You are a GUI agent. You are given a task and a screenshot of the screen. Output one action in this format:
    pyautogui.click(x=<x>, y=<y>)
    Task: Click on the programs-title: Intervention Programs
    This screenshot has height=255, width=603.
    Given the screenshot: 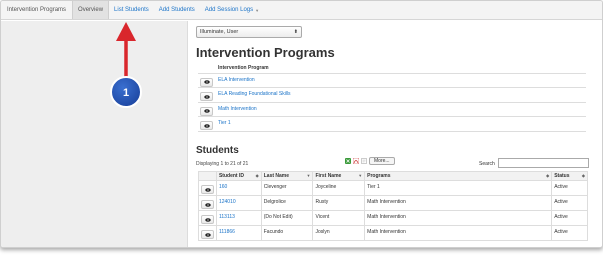 What is the action you would take?
    pyautogui.click(x=265, y=52)
    